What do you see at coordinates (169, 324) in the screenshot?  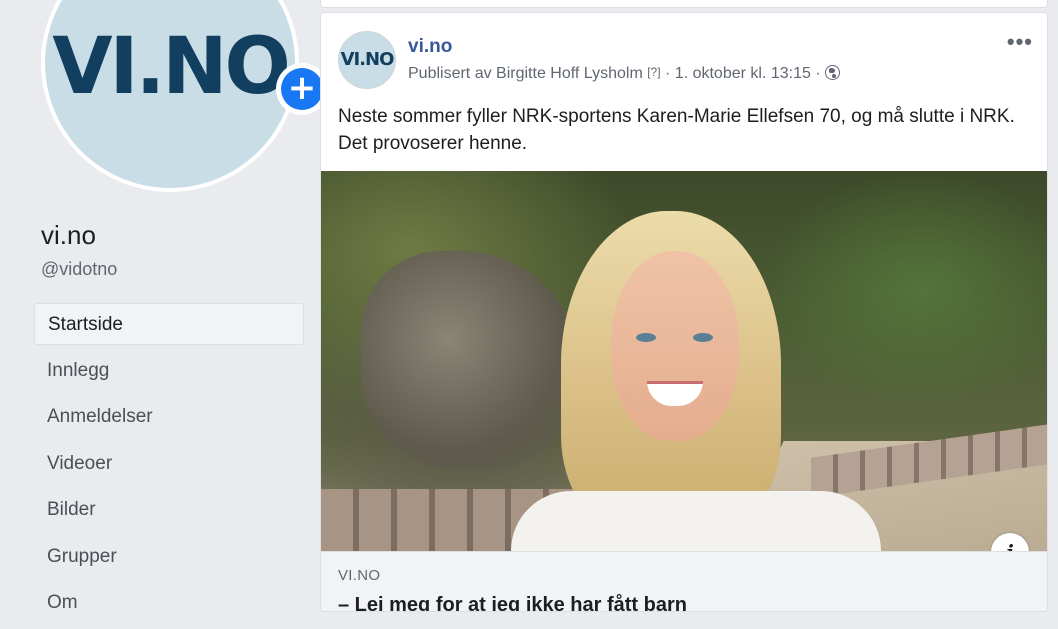 I see `nav-item-startside: Startside` at bounding box center [169, 324].